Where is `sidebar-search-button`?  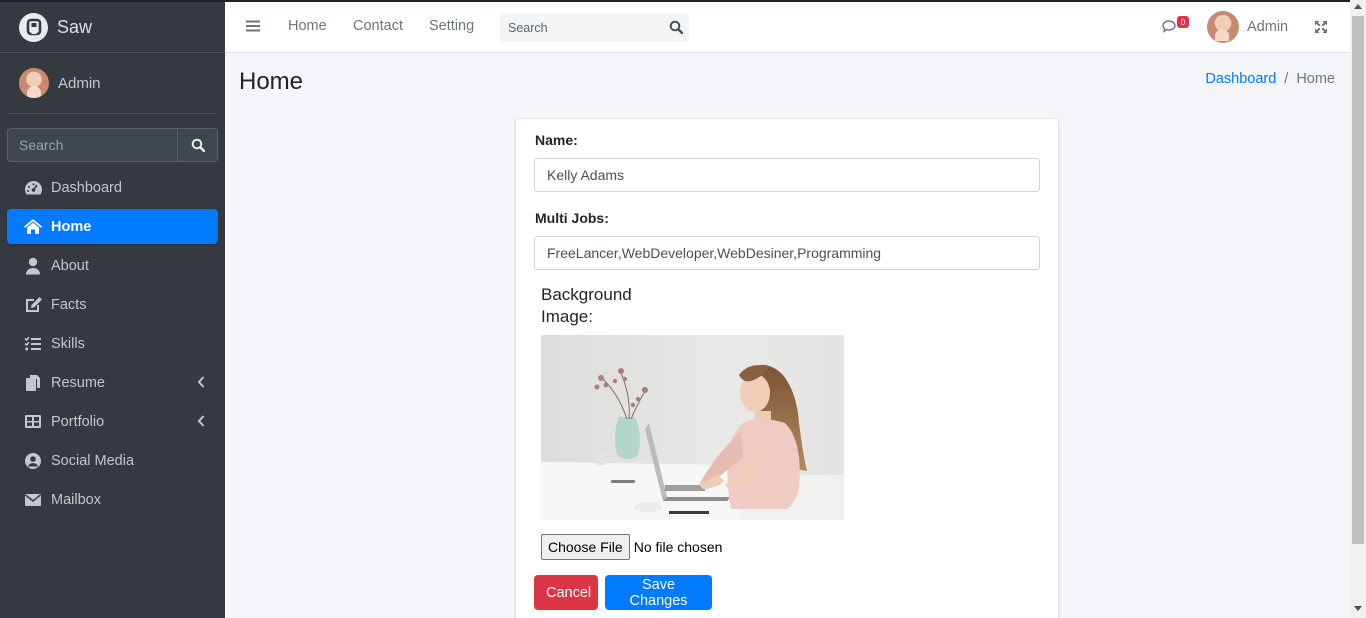 sidebar-search-button is located at coordinates (197, 145).